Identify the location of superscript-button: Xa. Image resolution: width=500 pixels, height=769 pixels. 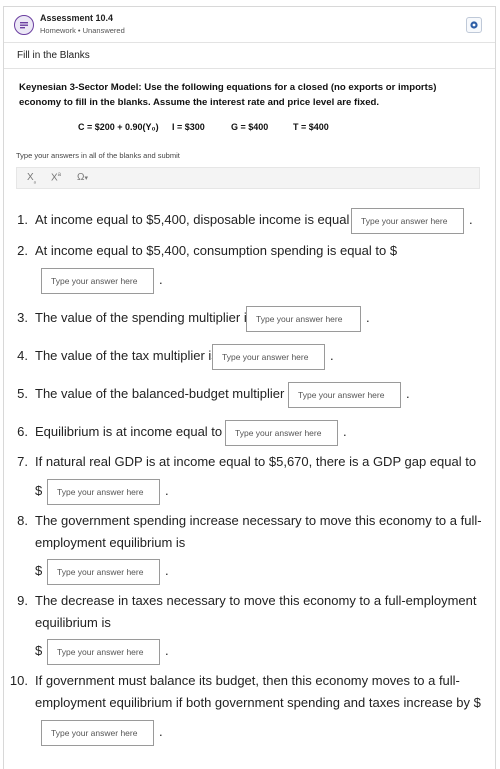
(56, 177).